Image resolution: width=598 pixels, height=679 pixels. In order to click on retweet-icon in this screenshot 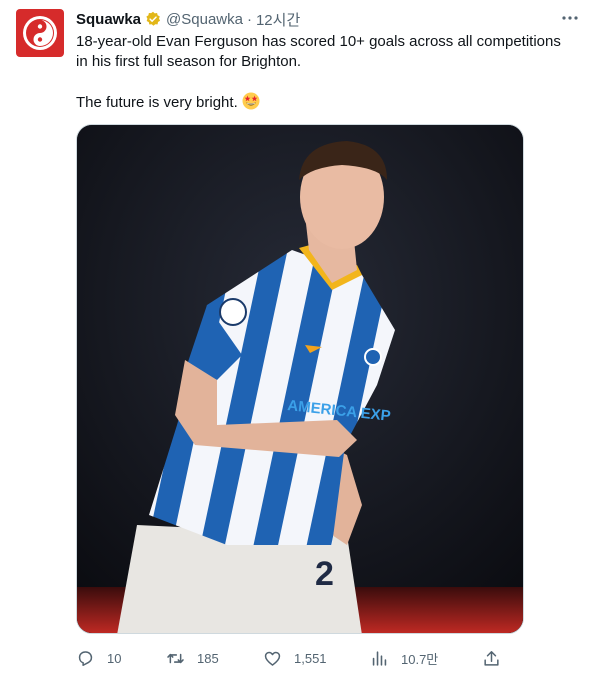, I will do `click(175, 658)`.